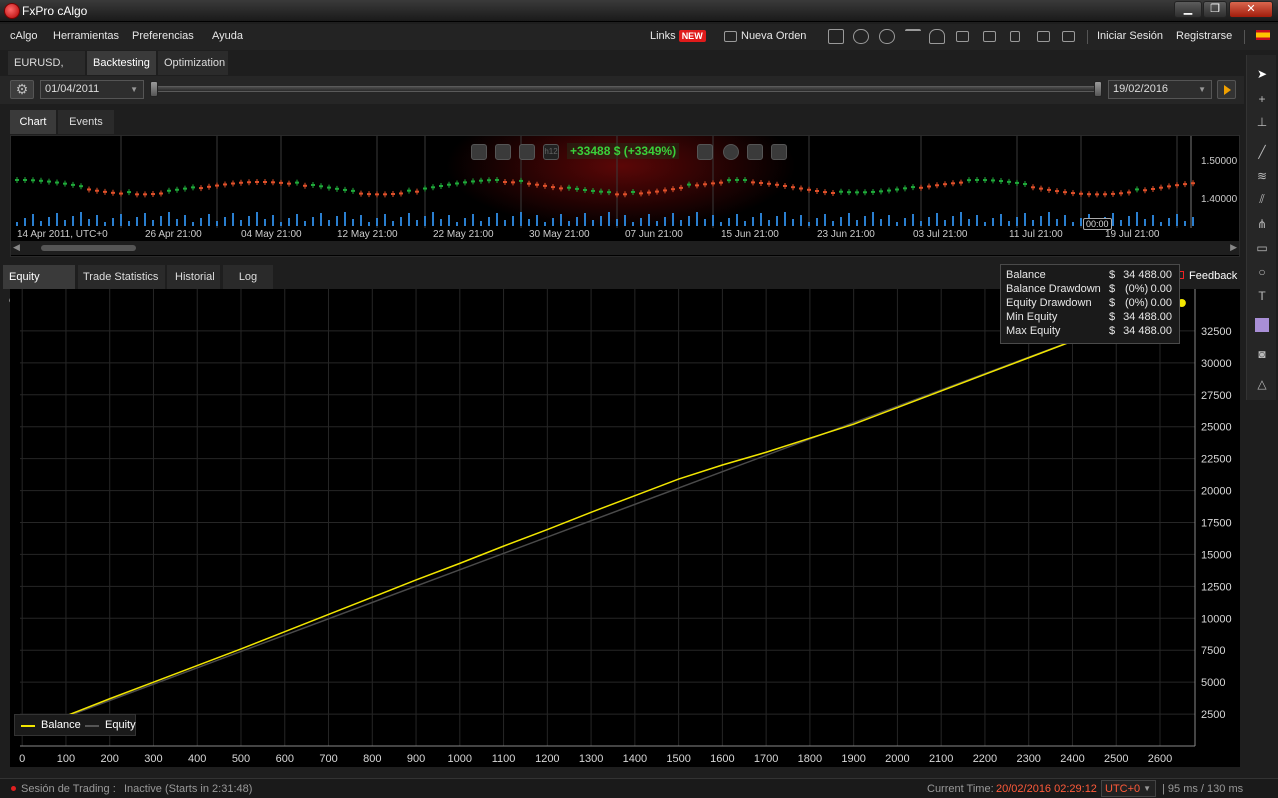 The height and width of the screenshot is (798, 1278). What do you see at coordinates (193, 277) in the screenshot?
I see `tab-historial: Historial` at bounding box center [193, 277].